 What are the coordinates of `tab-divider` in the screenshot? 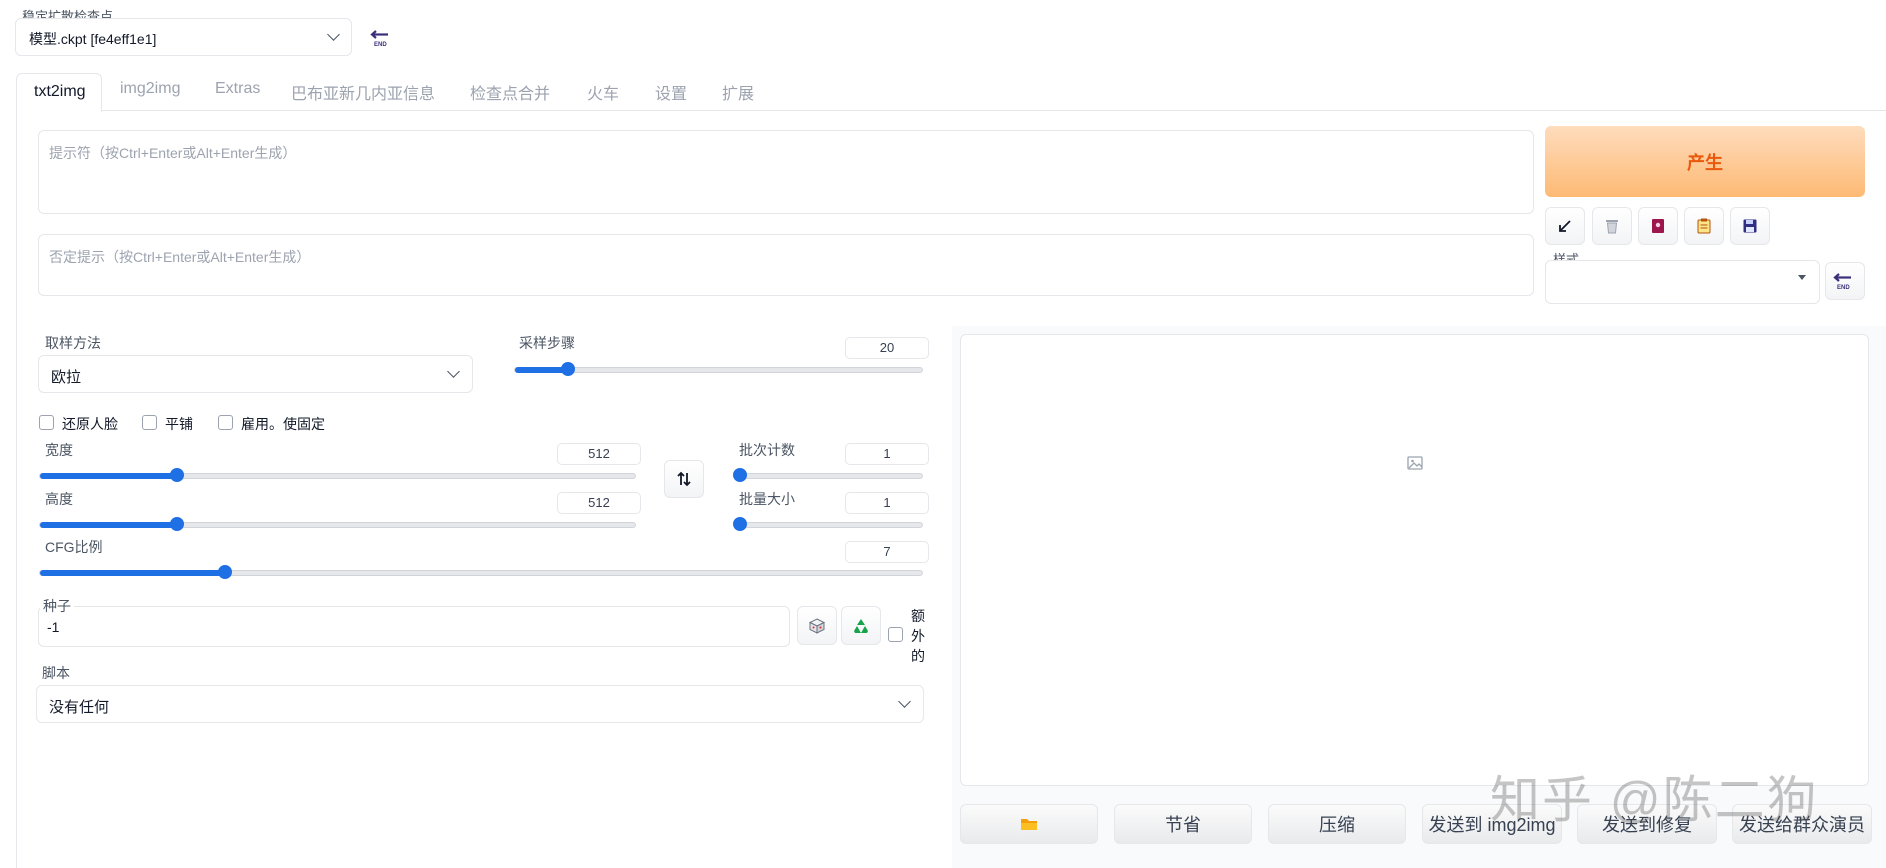 It's located at (951, 110).